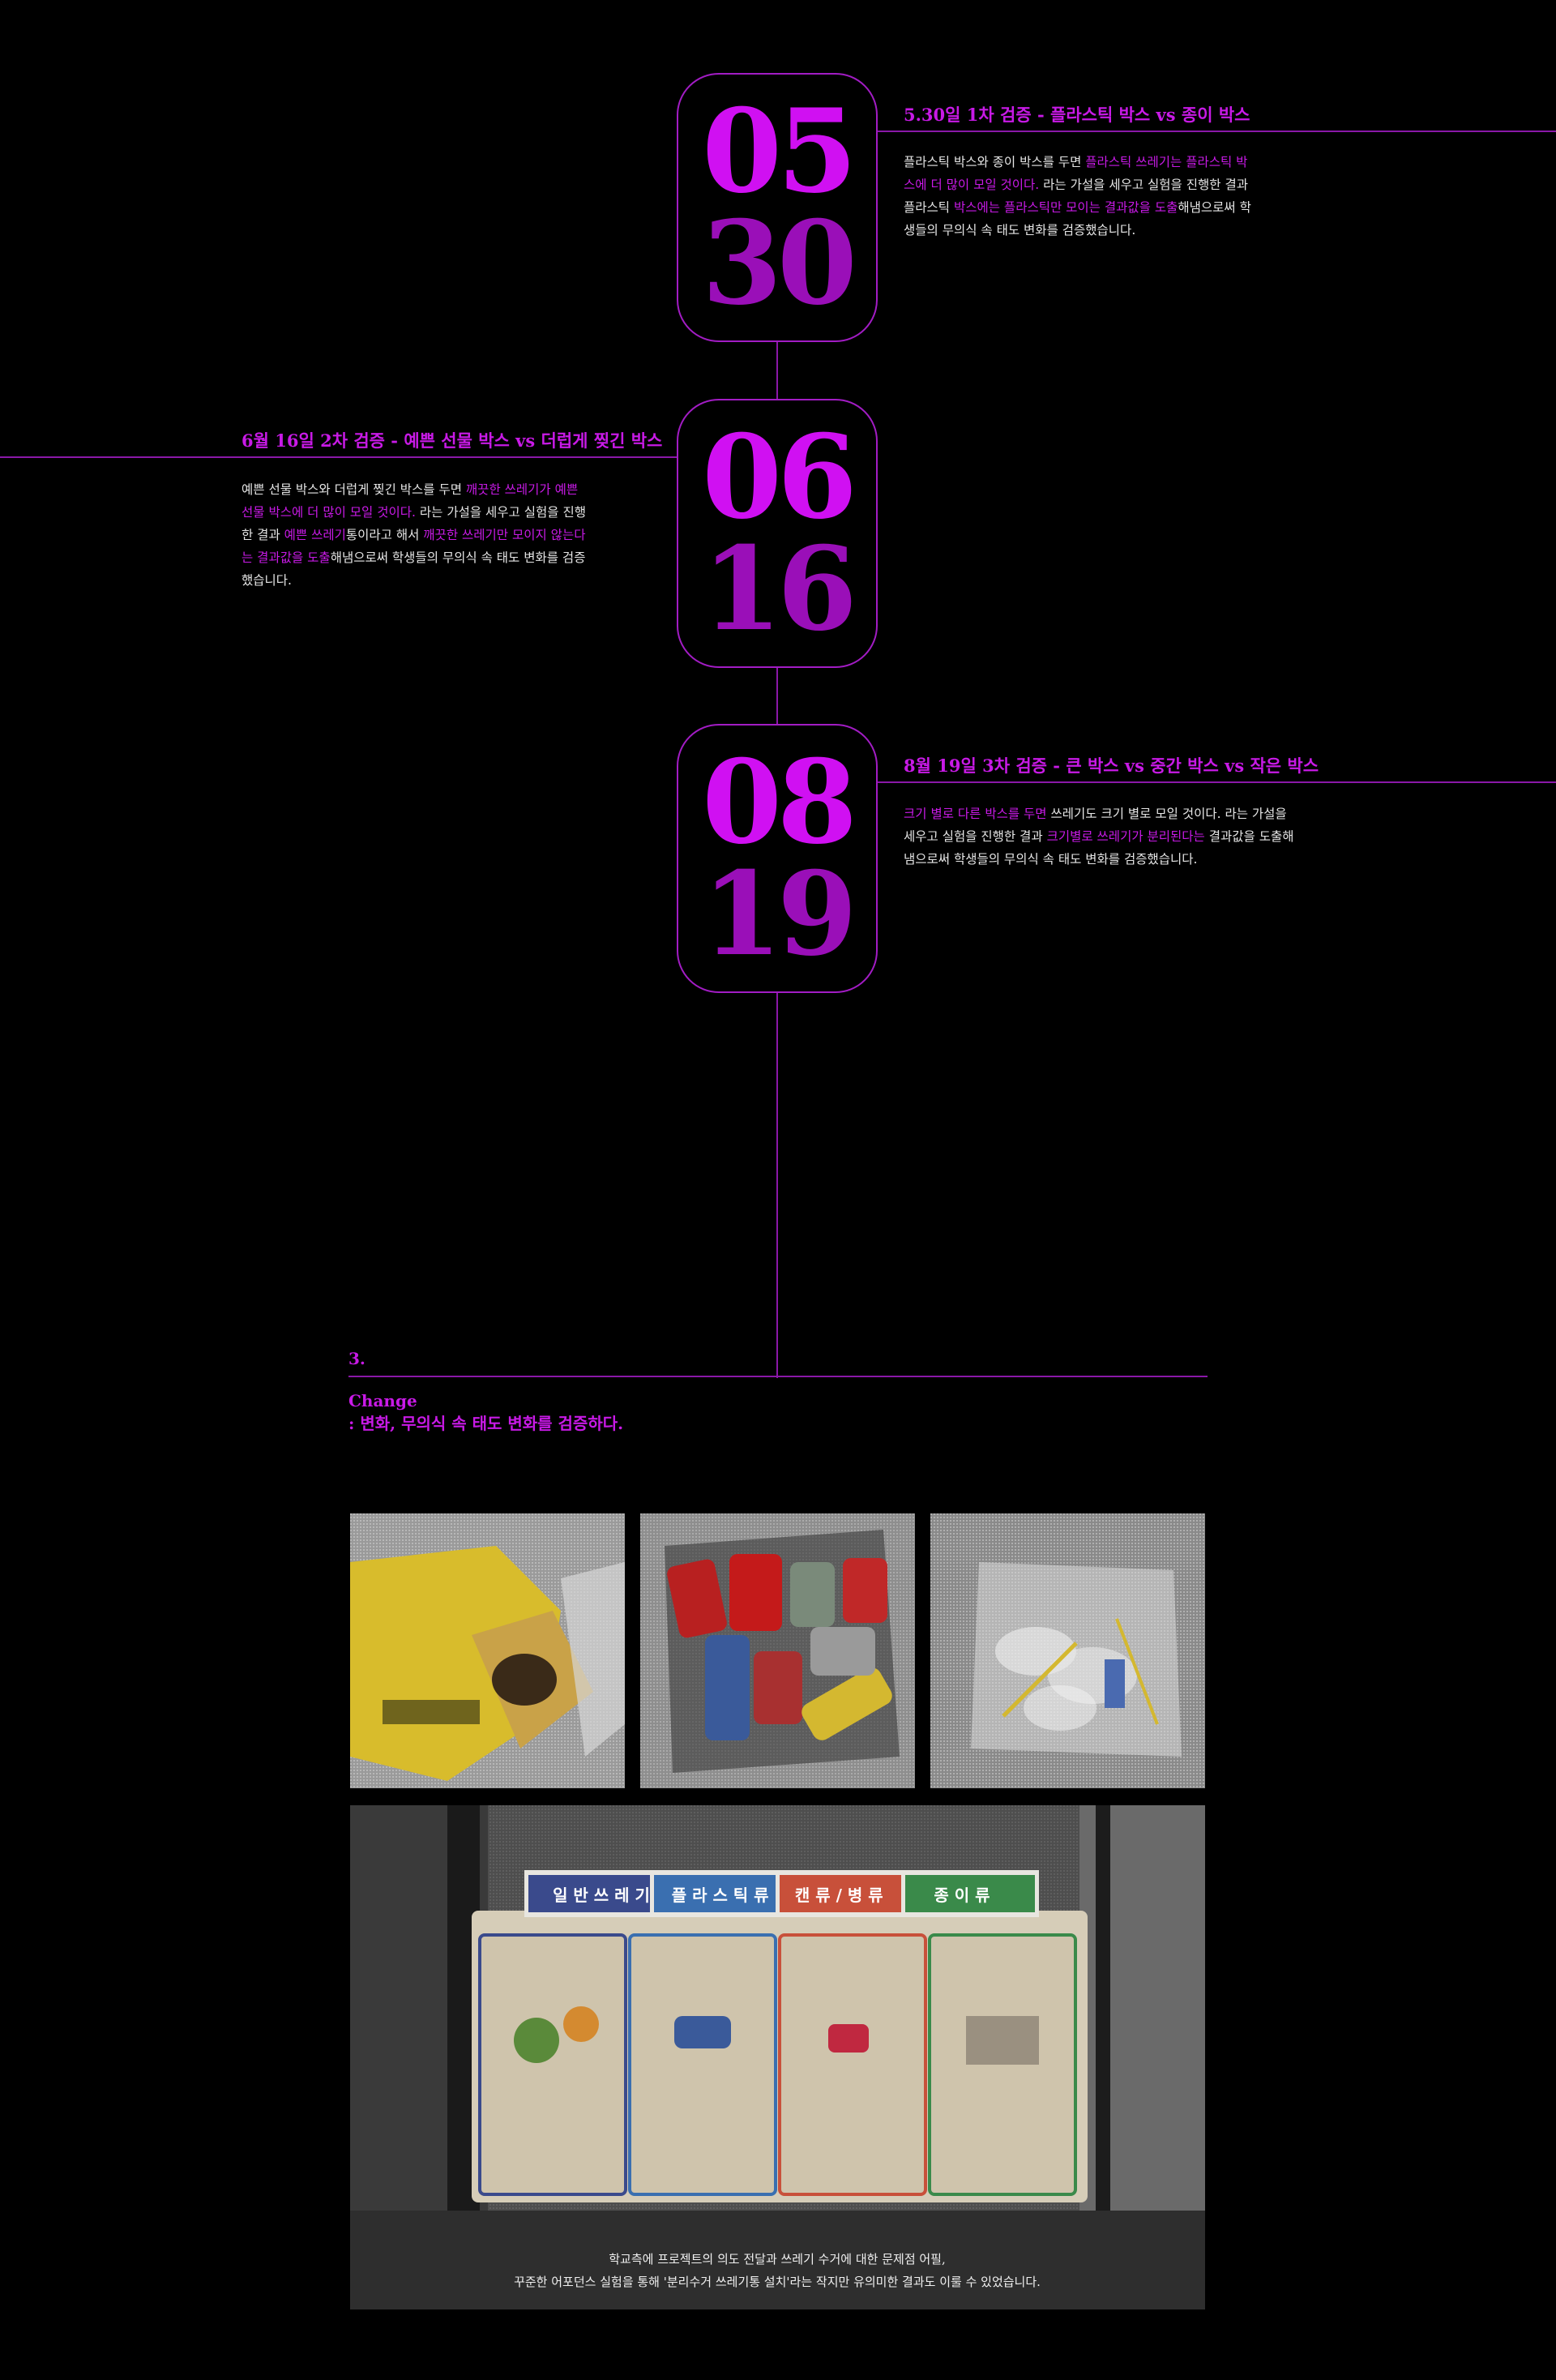 This screenshot has height=2380, width=1556. What do you see at coordinates (315, 535) in the screenshot?
I see `highlight-text: 예쁜 쓰레기` at bounding box center [315, 535].